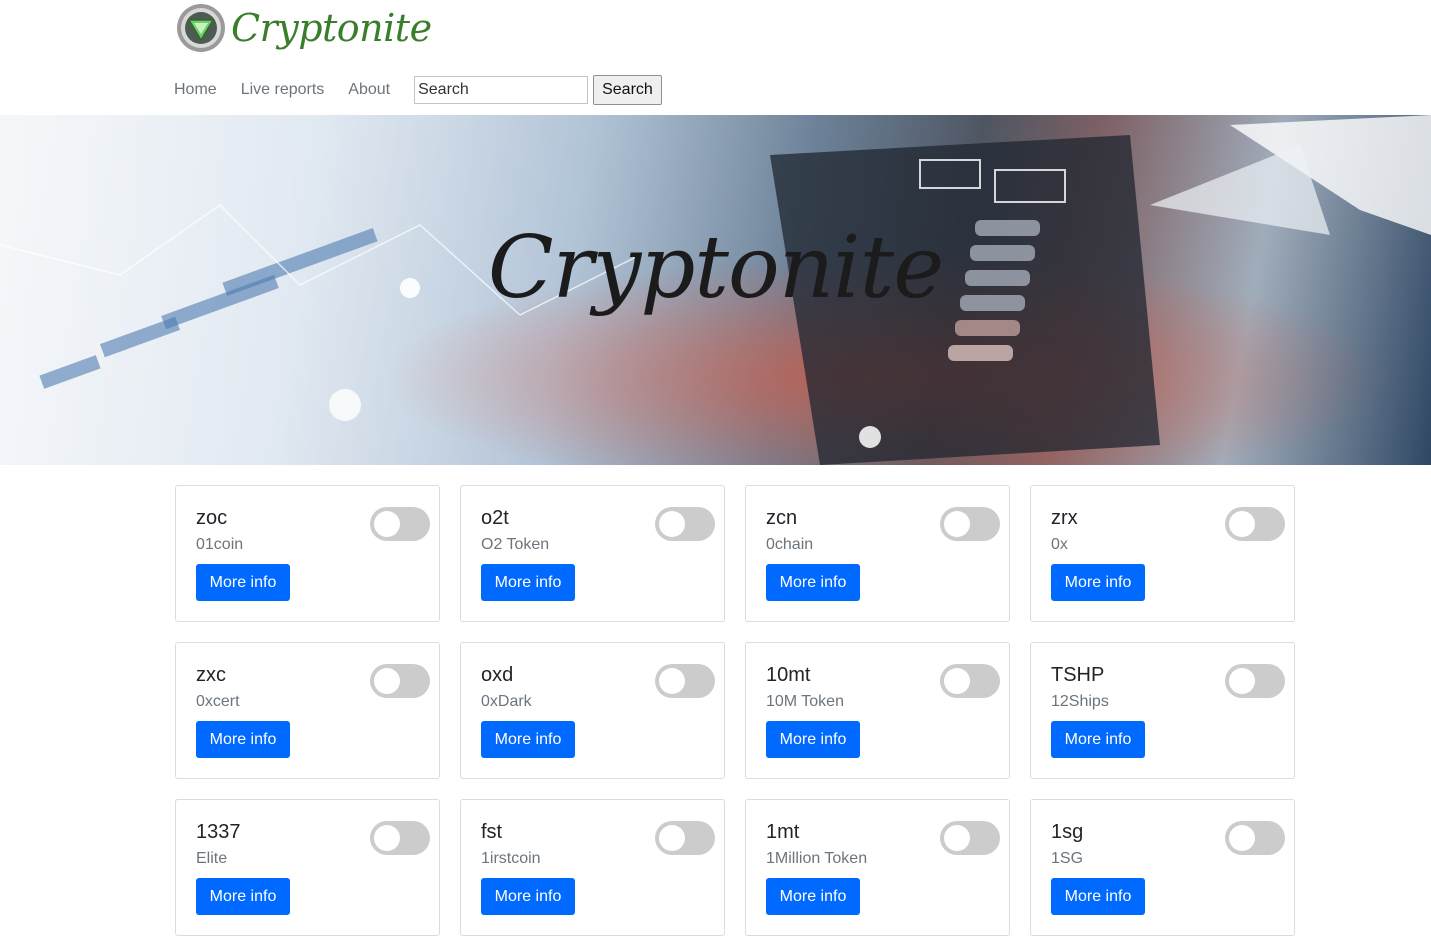 This screenshot has height=950, width=1431. What do you see at coordinates (307, 867) in the screenshot?
I see `coin-card: 1337 Elite More info` at bounding box center [307, 867].